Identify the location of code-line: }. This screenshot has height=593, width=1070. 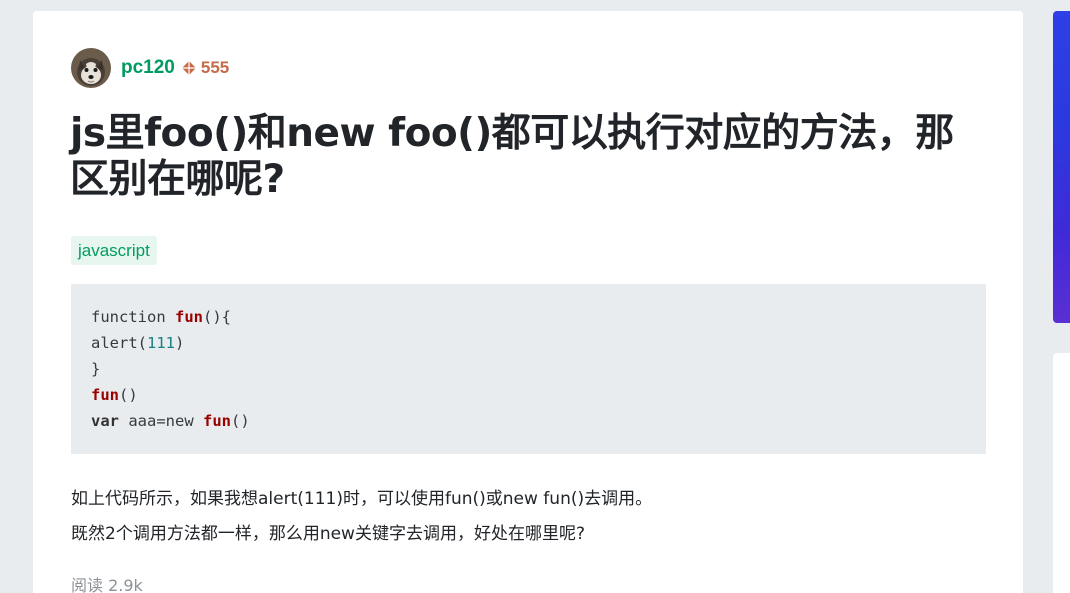
(528, 369).